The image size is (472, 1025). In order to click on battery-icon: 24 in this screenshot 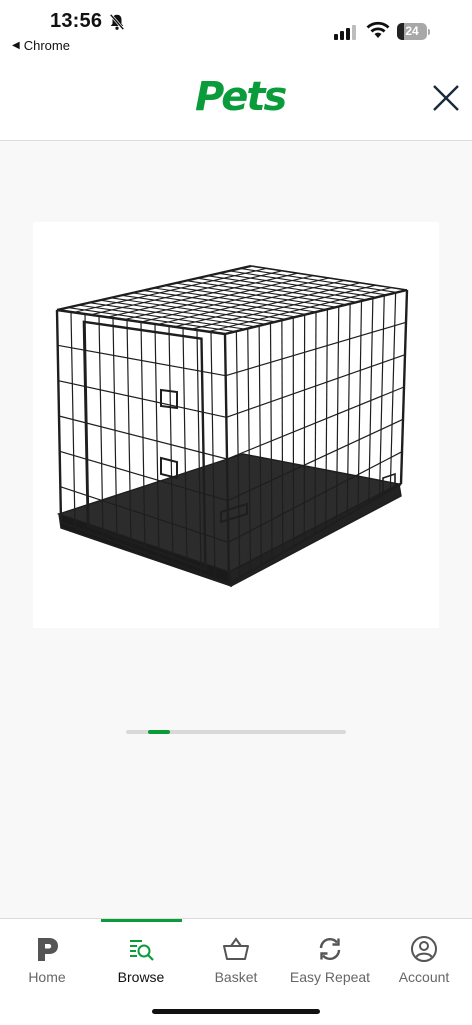, I will do `click(412, 31)`.